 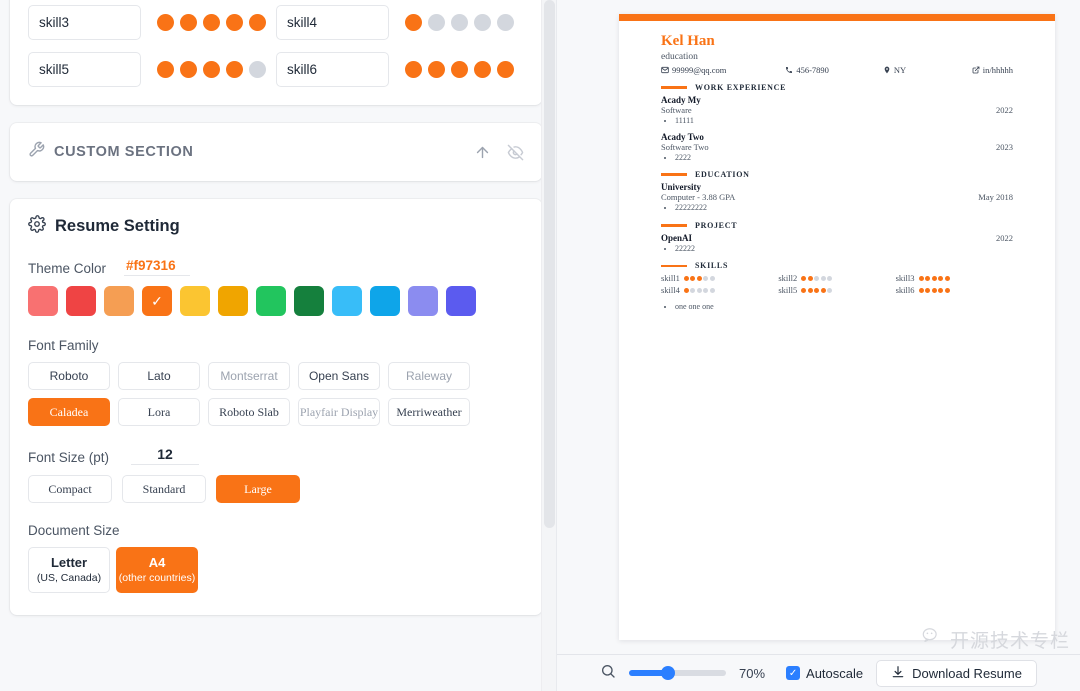 I want to click on work-item: Acady Two Software Two 2023 2222, so click(x=837, y=148).